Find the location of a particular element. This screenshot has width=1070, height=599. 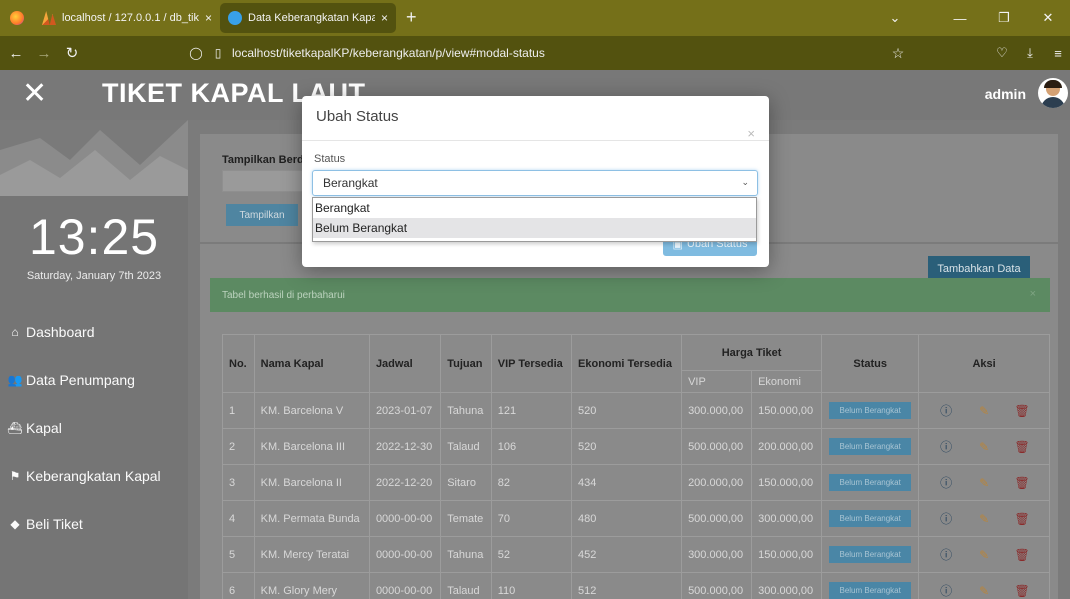

wave-banner-graphic is located at coordinates (94, 158).